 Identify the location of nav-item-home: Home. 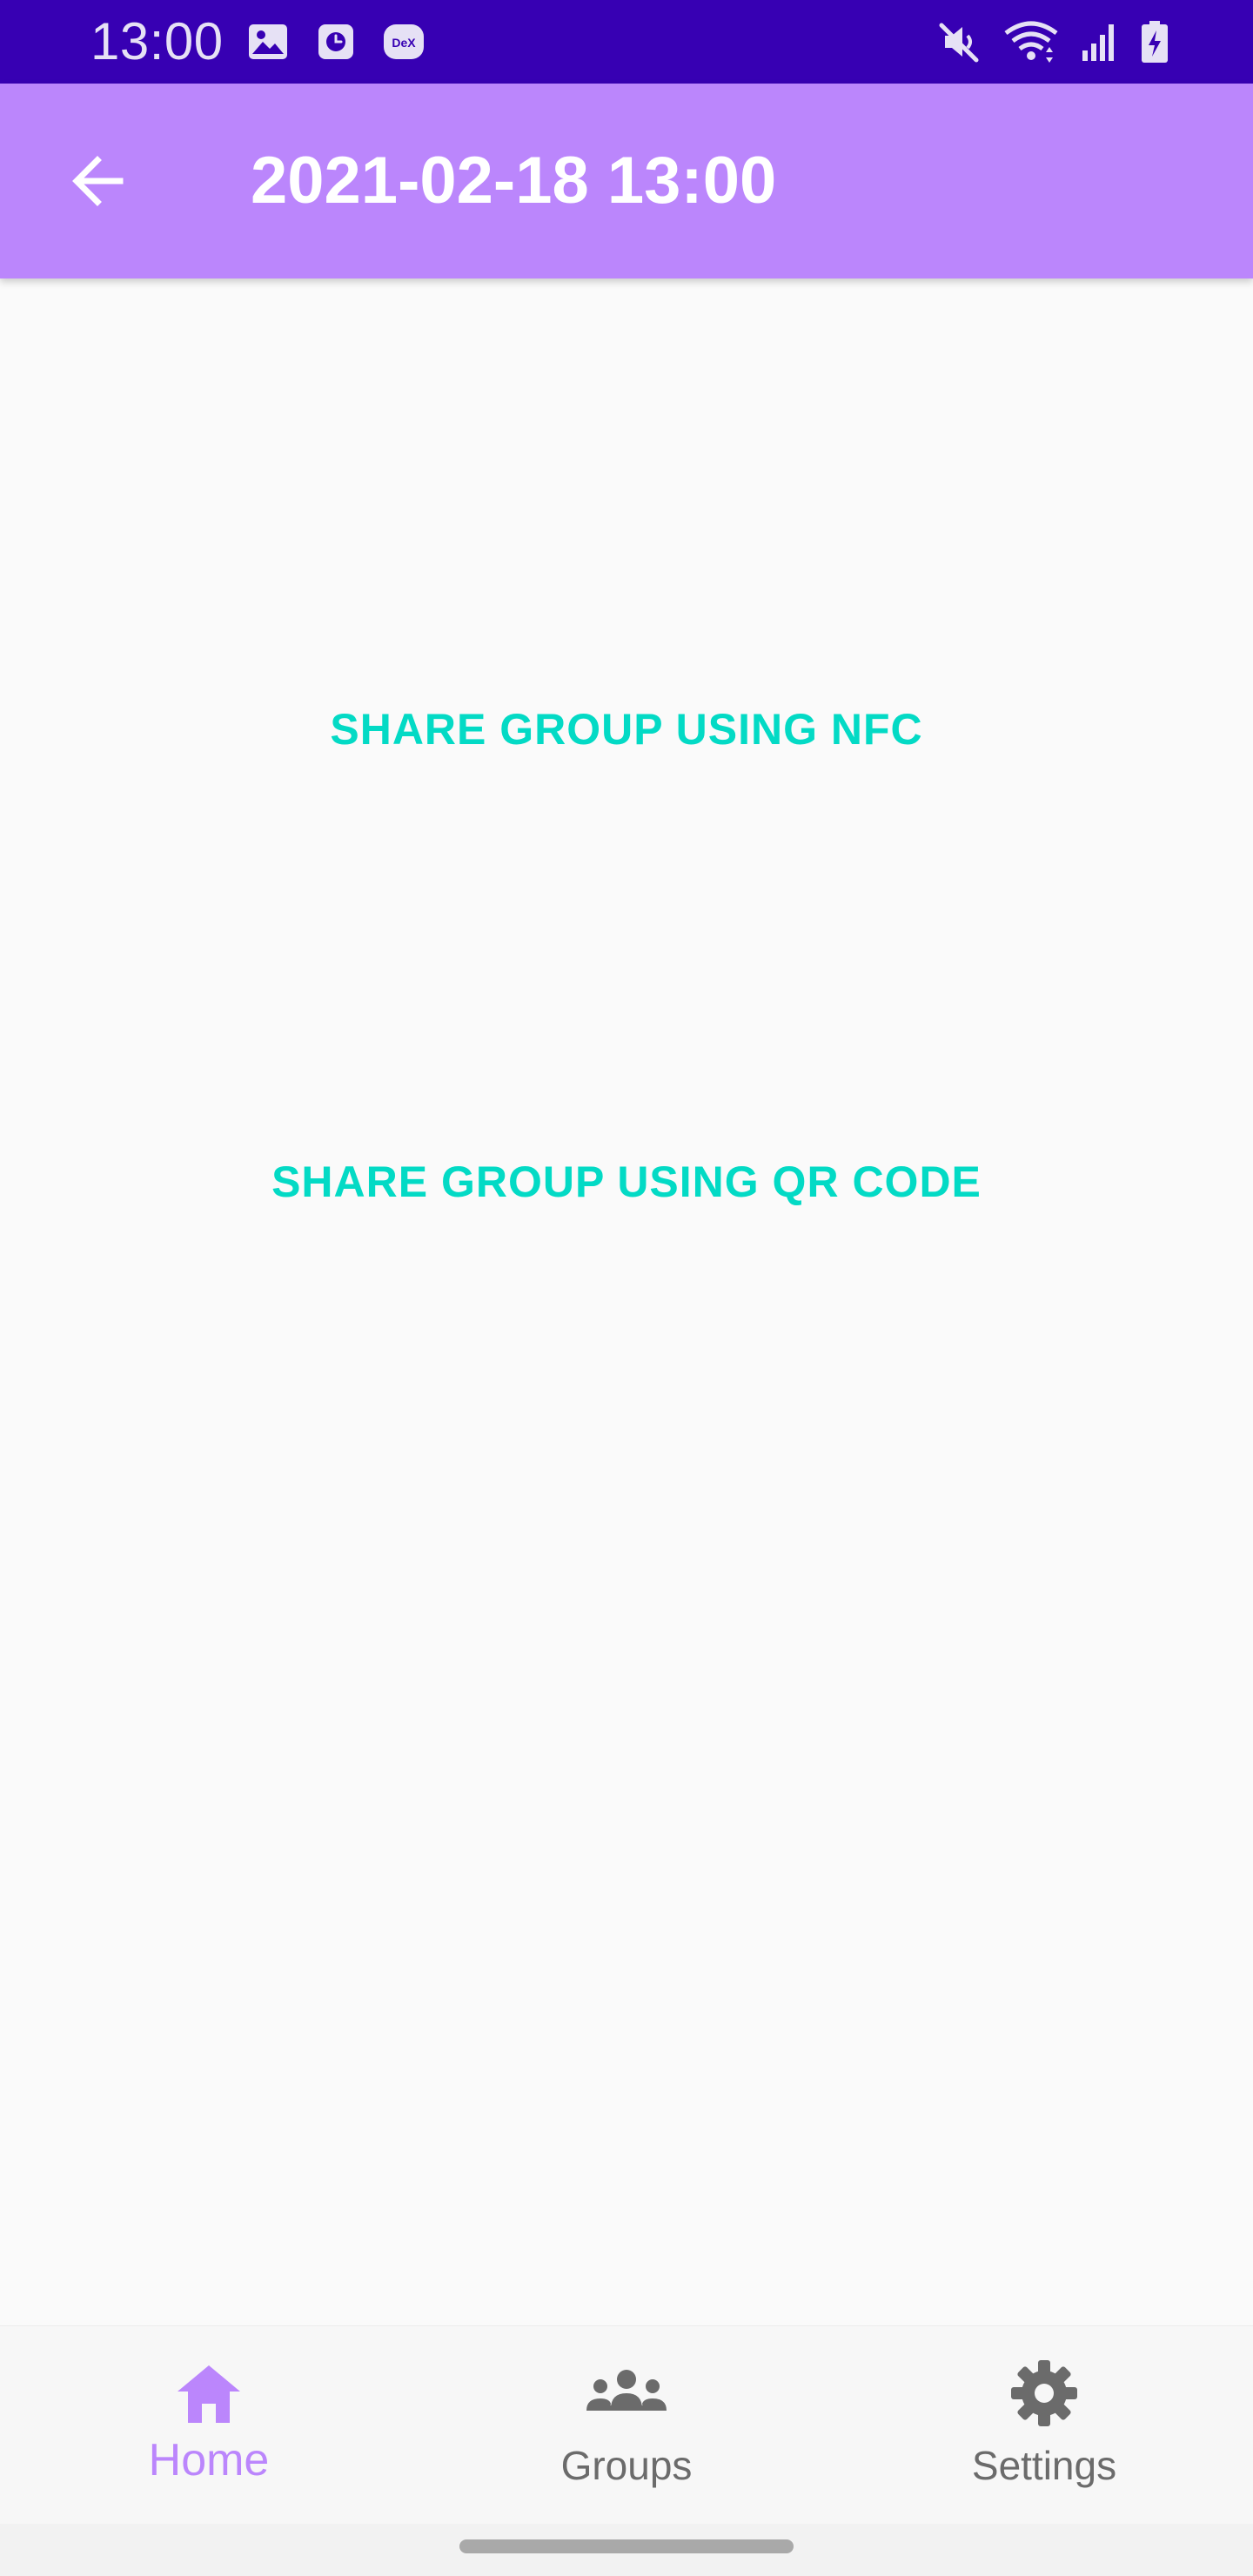
(209, 2425).